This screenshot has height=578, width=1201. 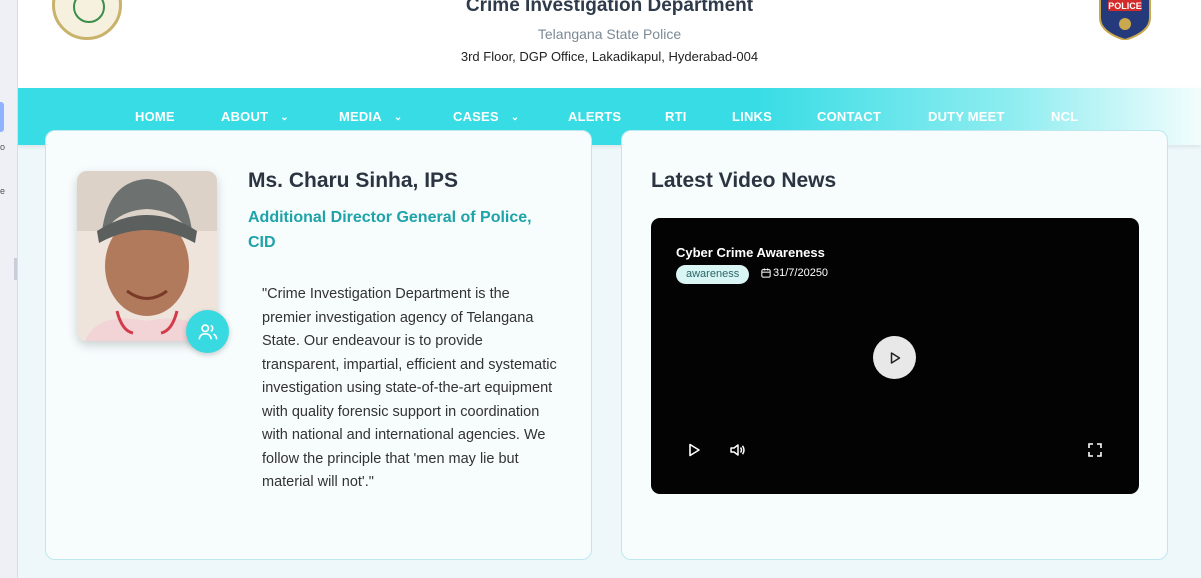 I want to click on profile-people-button, so click(x=207, y=331).